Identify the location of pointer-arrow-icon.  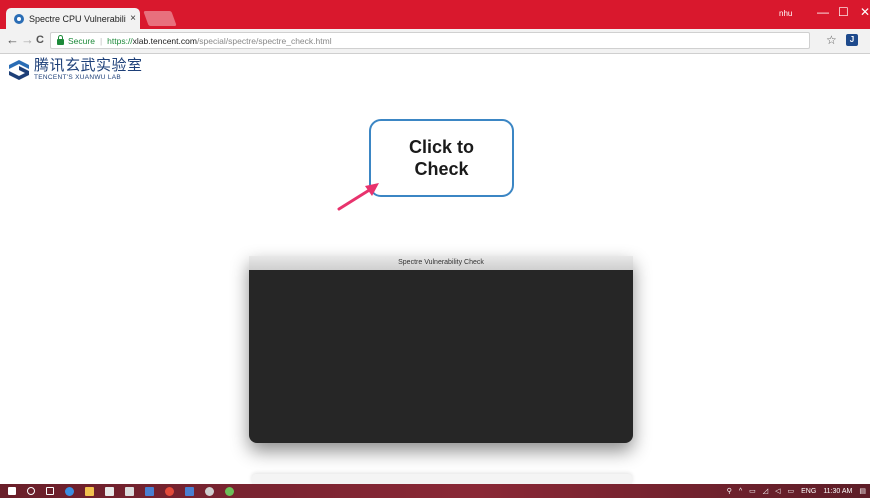
(358, 197).